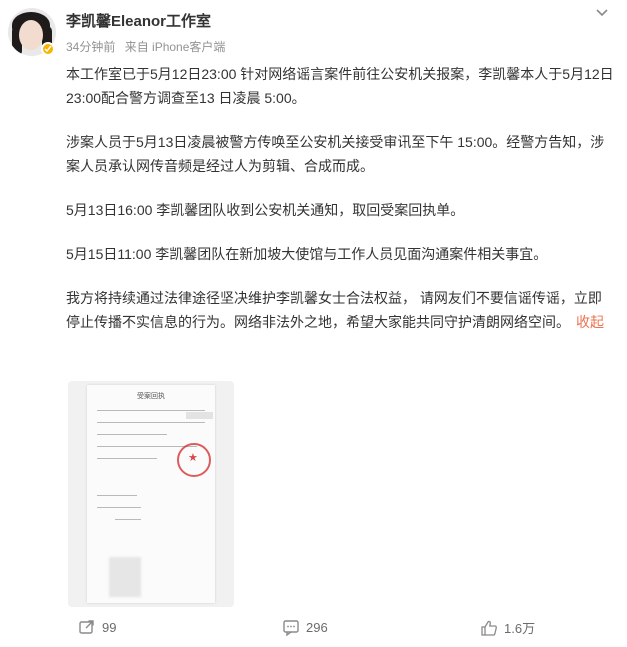  What do you see at coordinates (307, 254) in the screenshot?
I see `post-paragraph: 5月15日11:00 李凯馨团队在新加坡大使馆与工作人员见面沟通案件相关事宜。` at bounding box center [307, 254].